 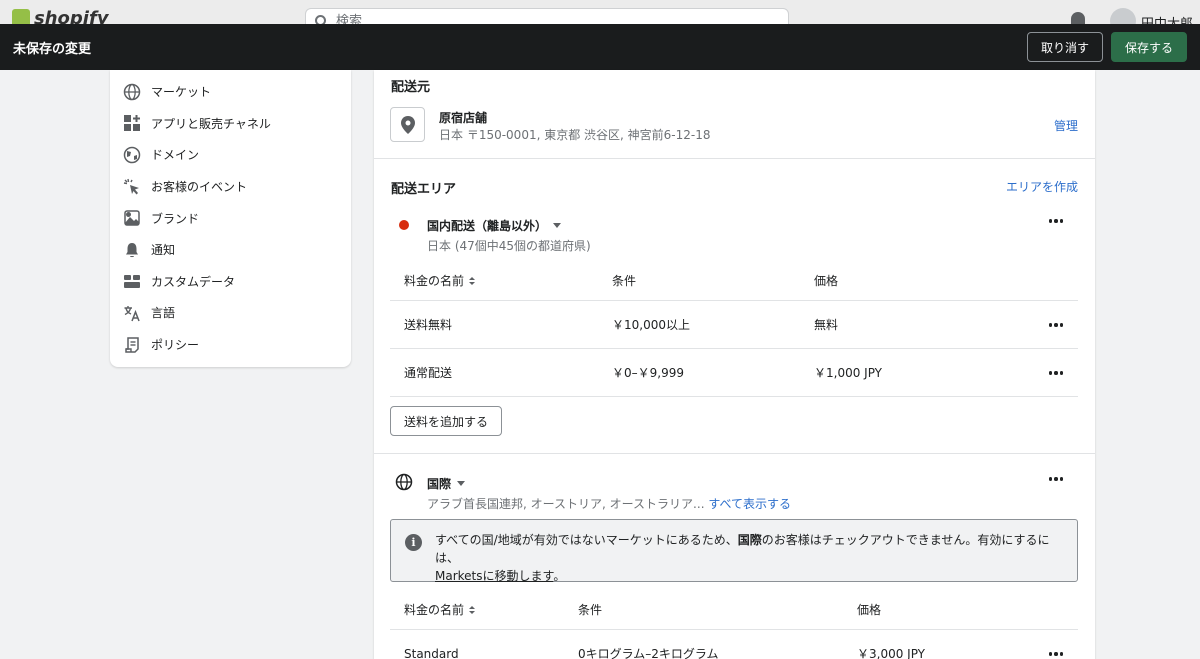 I want to click on table-row: Standard 0キログラム–2キログラム ￥3,000 JPY, so click(x=734, y=644).